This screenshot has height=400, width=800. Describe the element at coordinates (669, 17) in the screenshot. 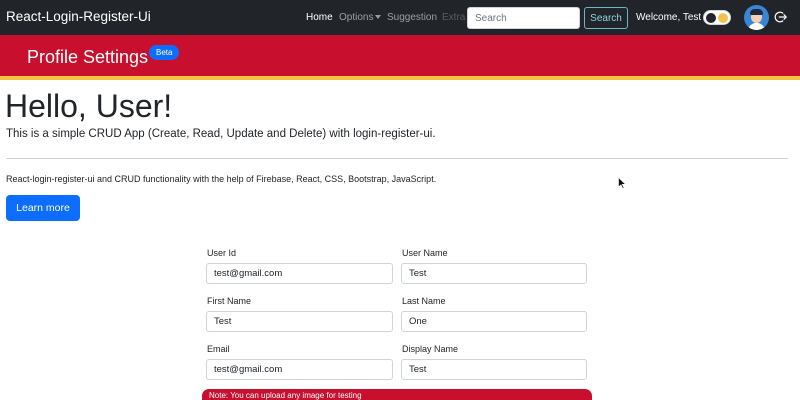

I see `welcome-text: Welcome, Test` at that location.